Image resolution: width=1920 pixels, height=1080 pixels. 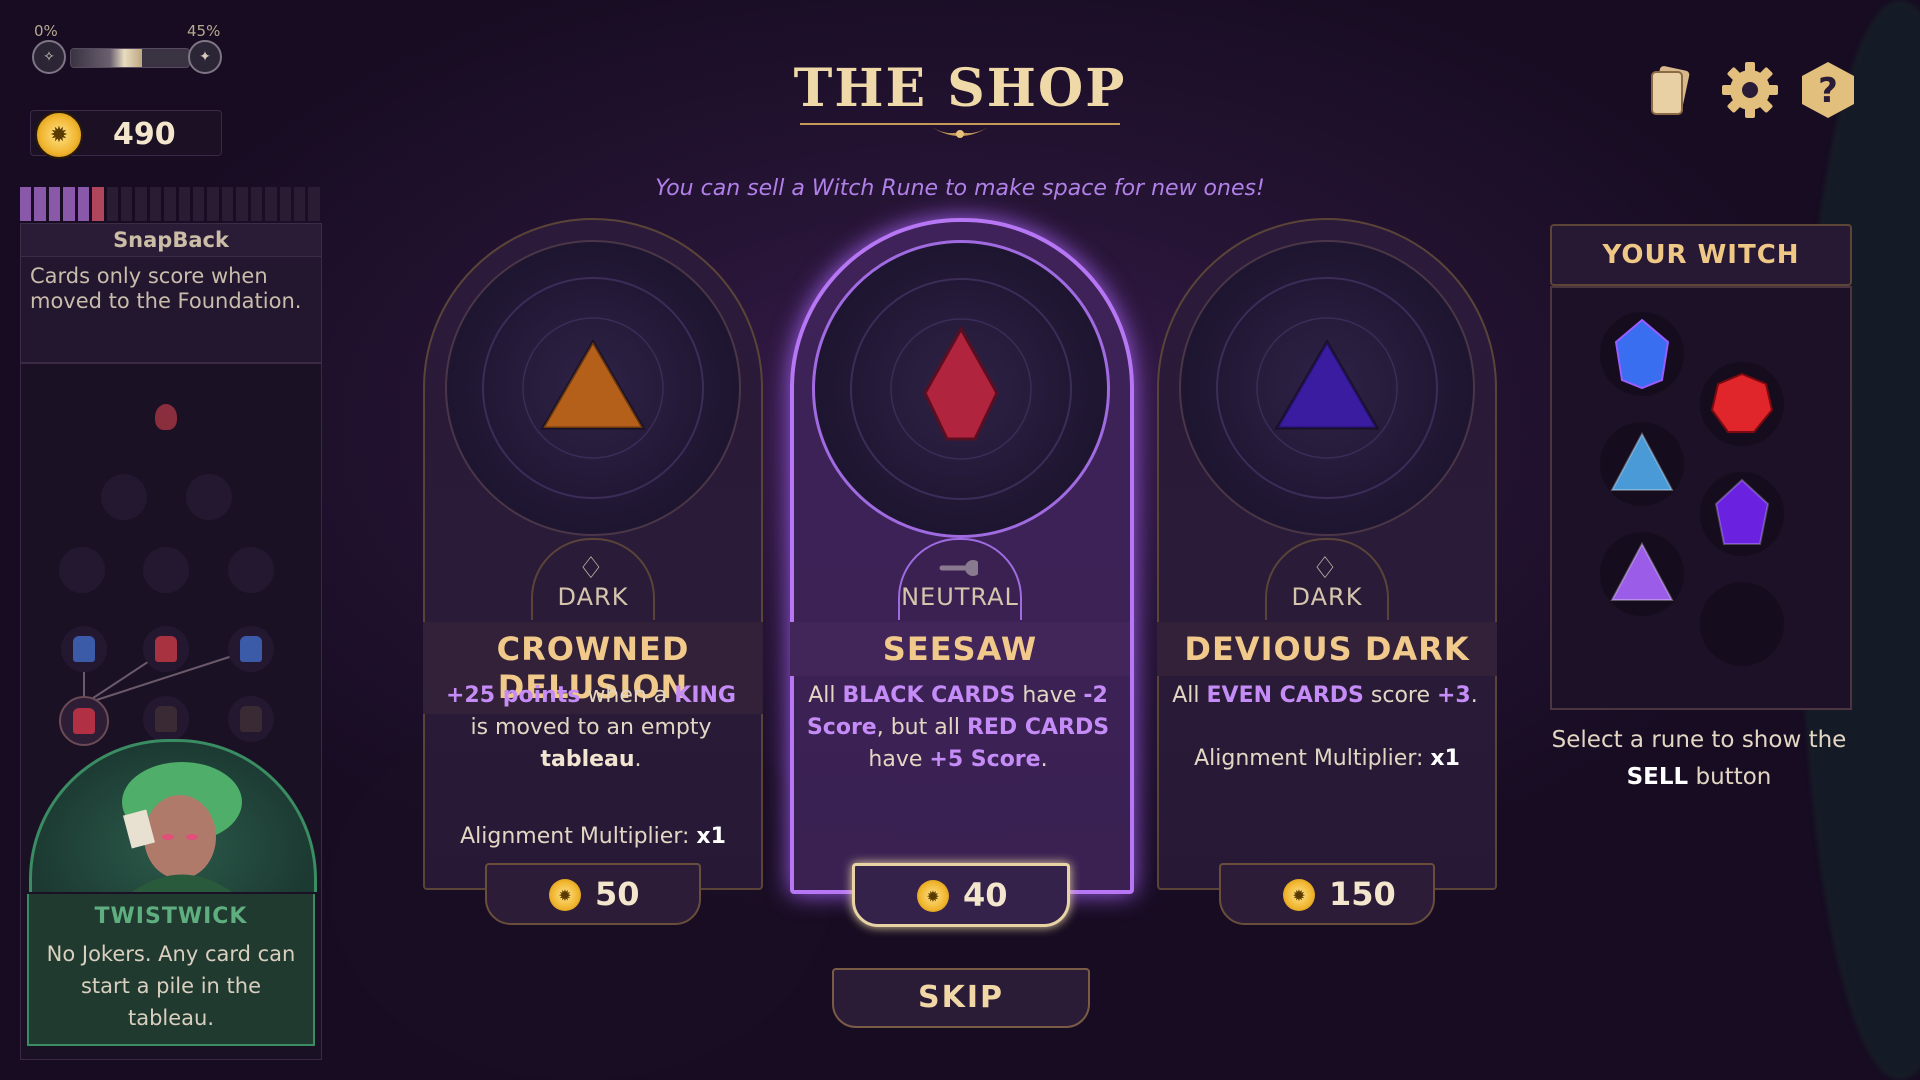 I want to click on progress-bar-fill, so click(x=106, y=58).